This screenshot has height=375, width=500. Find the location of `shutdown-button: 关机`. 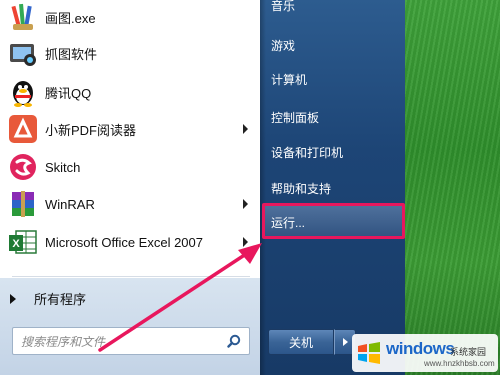

shutdown-button: 关机 is located at coordinates (301, 342).